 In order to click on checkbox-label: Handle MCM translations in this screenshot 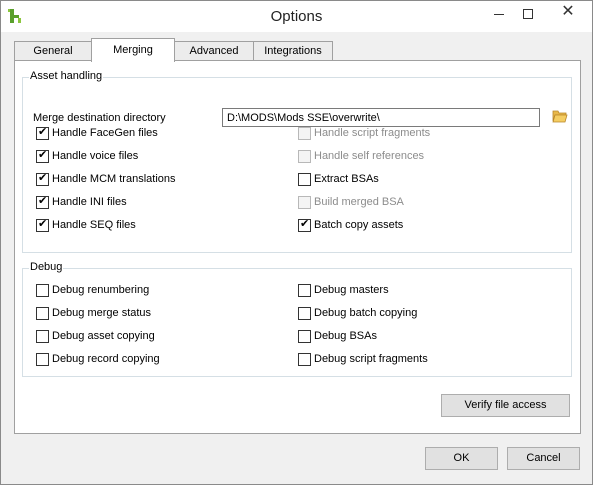, I will do `click(114, 179)`.